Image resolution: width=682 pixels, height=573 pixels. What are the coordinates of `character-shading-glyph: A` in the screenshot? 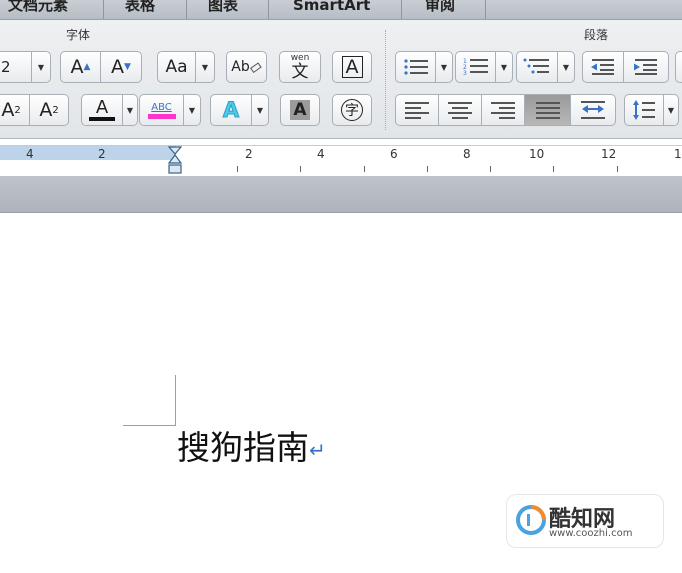 It's located at (300, 110).